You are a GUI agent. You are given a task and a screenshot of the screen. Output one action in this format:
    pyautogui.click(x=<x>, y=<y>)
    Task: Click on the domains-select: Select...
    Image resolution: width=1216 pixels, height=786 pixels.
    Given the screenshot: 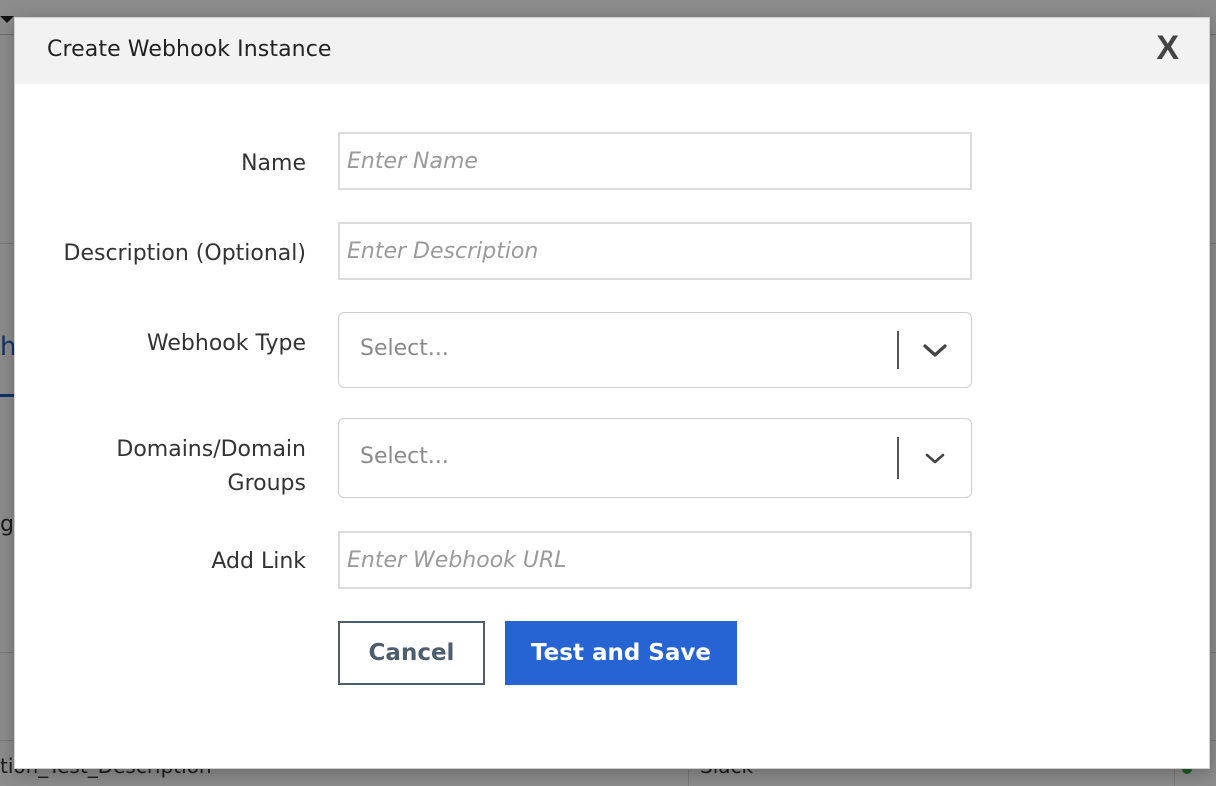 What is the action you would take?
    pyautogui.click(x=655, y=458)
    